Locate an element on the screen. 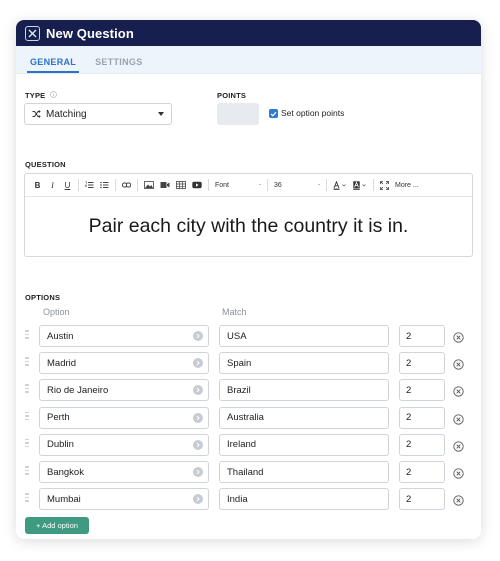 This screenshot has width=500, height=561. match-text: Brazil is located at coordinates (239, 390).